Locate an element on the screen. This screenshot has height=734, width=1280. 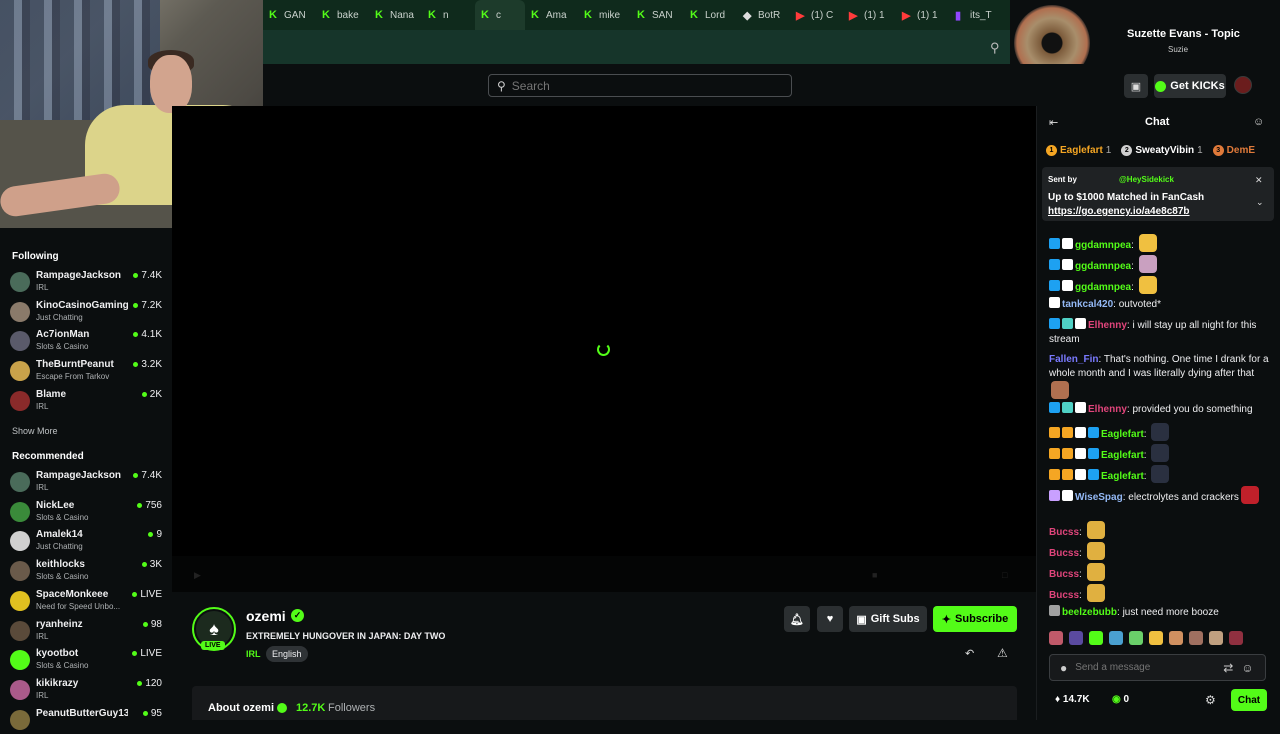
browser-tab: Kc is located at coordinates (500, 15).